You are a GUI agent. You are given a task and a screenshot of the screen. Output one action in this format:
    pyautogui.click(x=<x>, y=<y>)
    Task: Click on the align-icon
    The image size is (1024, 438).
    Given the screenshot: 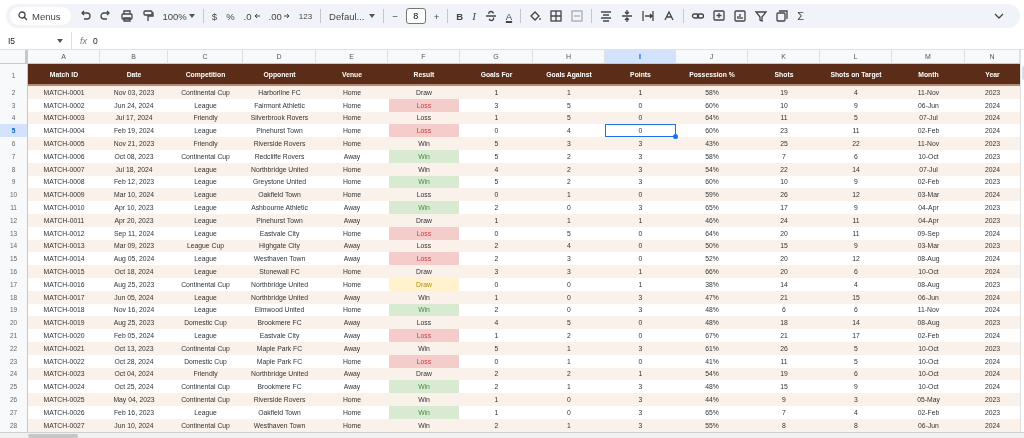 What is the action you would take?
    pyautogui.click(x=606, y=16)
    